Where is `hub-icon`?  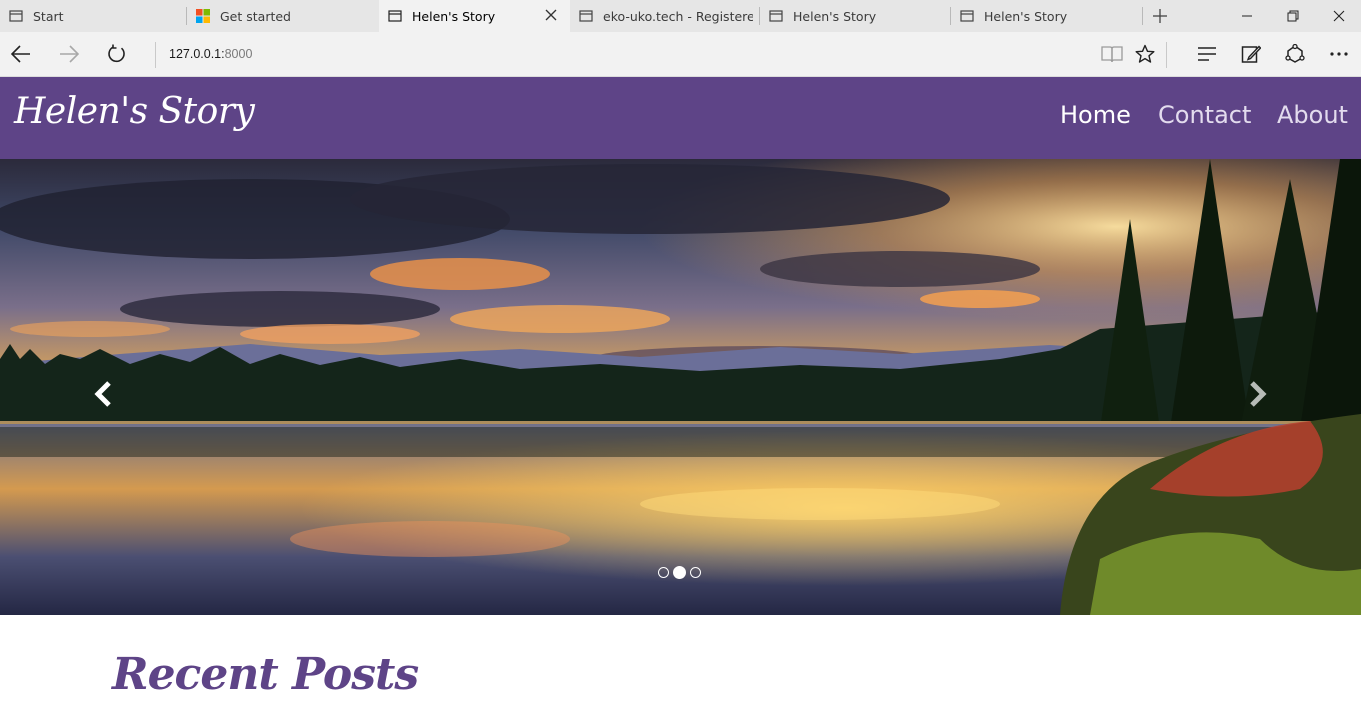 hub-icon is located at coordinates (1207, 54).